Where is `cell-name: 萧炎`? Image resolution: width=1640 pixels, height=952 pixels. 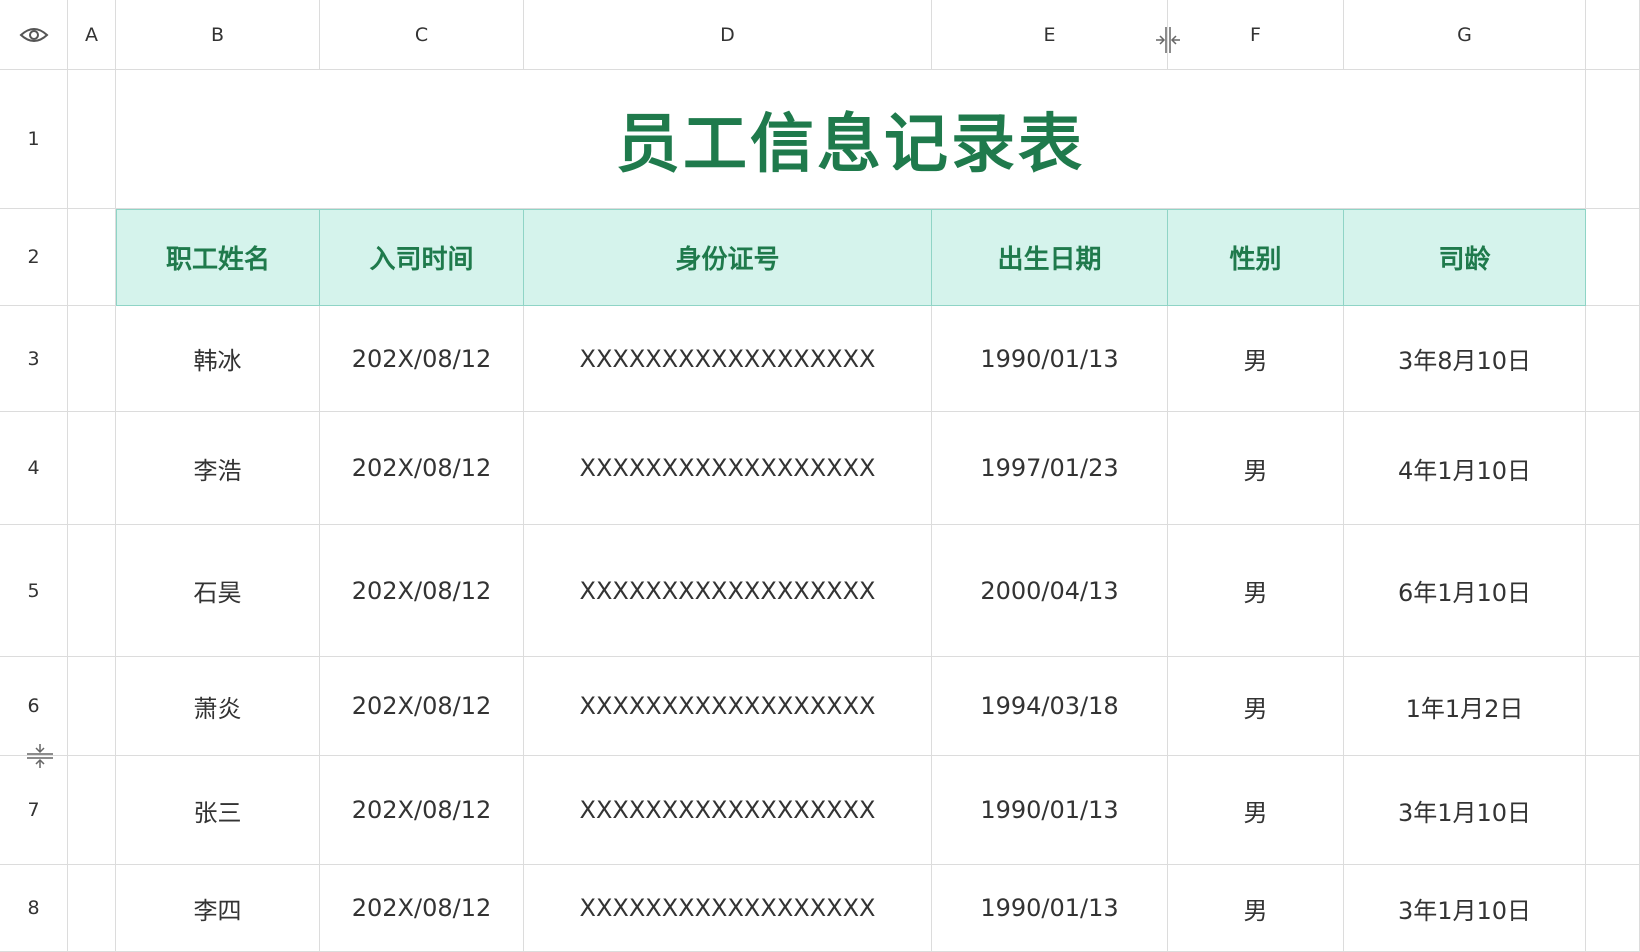
cell-name: 萧炎 is located at coordinates (218, 706).